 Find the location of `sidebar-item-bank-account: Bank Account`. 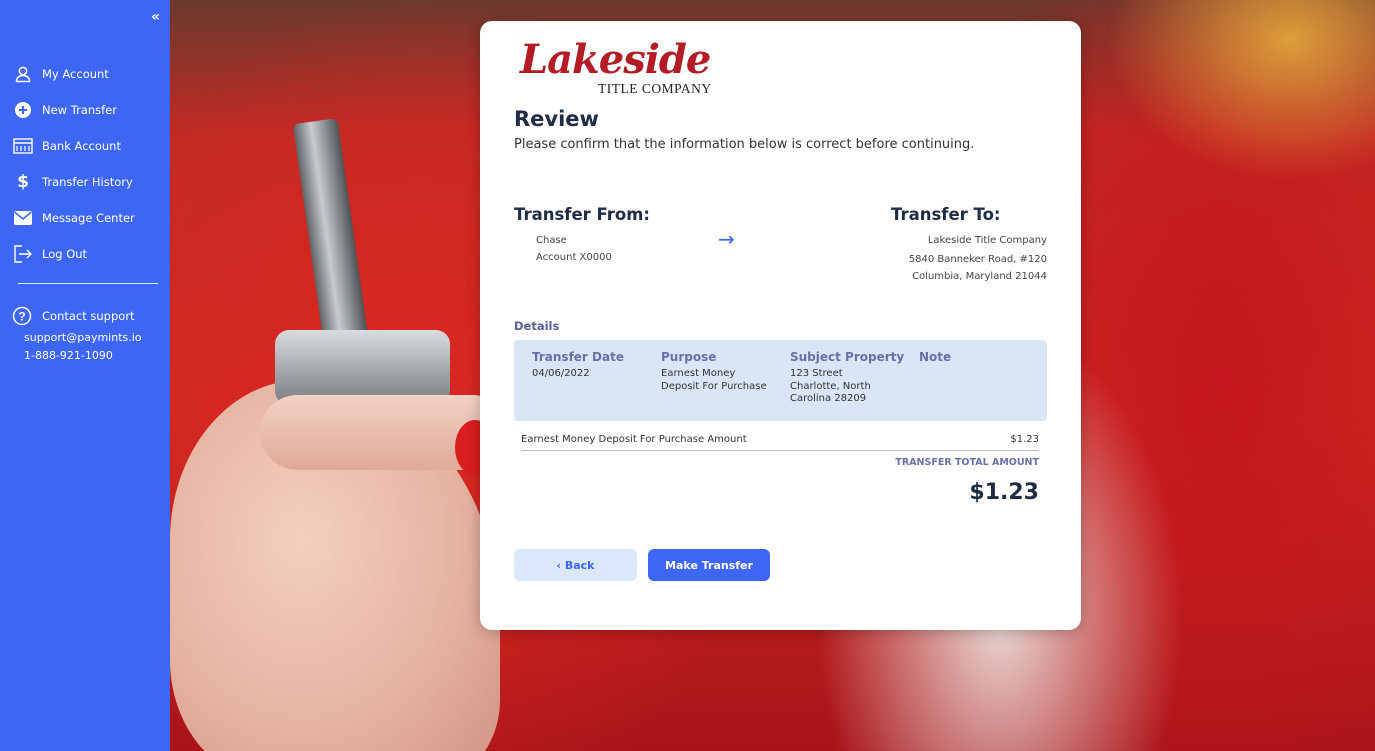

sidebar-item-bank-account: Bank Account is located at coordinates (87, 146).